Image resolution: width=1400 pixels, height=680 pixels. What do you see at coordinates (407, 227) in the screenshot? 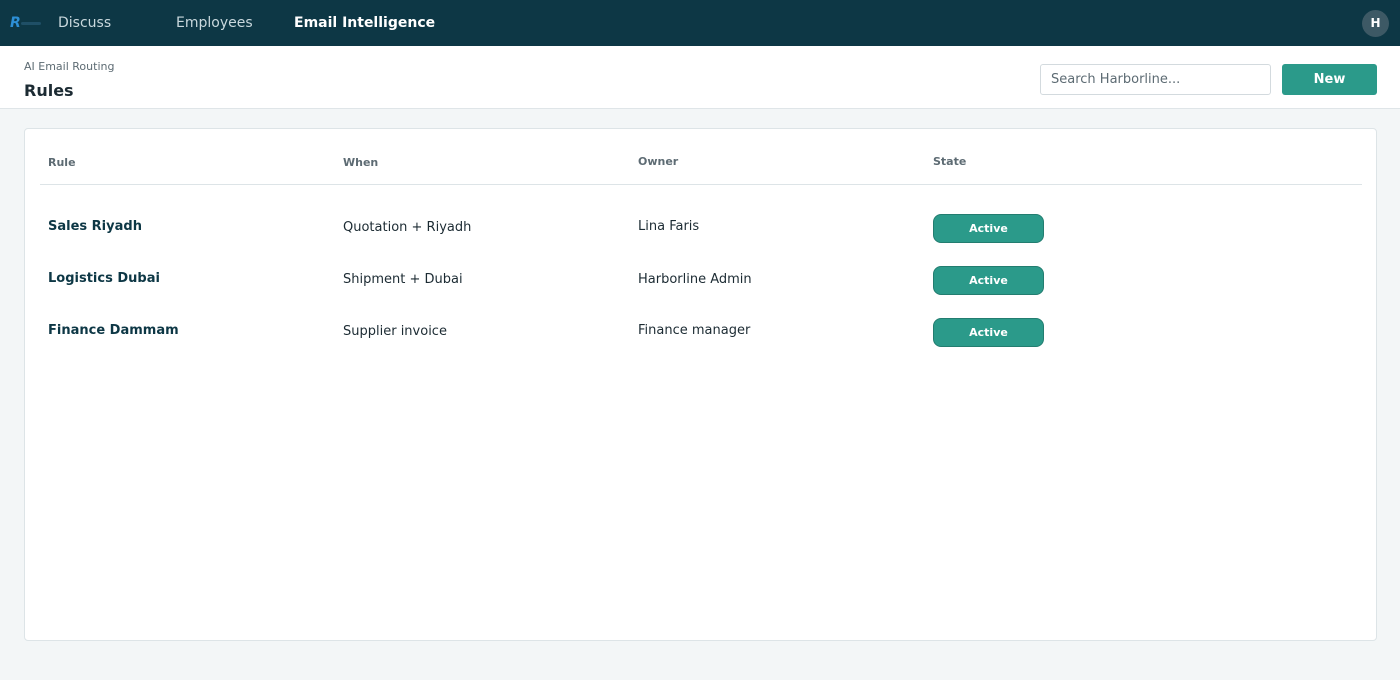
I see `rule-condition: Quotation + Riyadh` at bounding box center [407, 227].